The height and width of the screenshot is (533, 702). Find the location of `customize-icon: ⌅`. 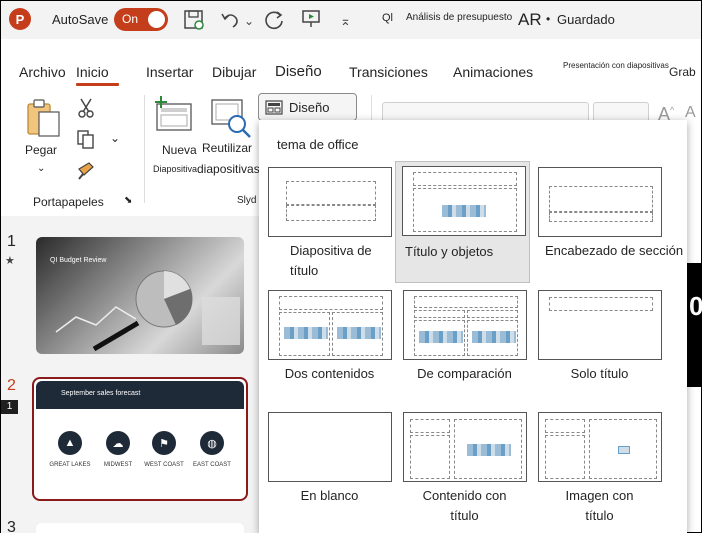

customize-icon: ⌅ is located at coordinates (345, 21).